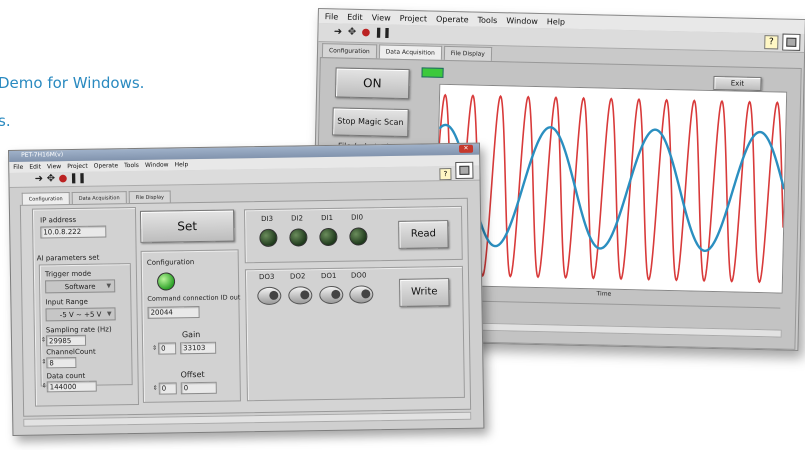 This screenshot has height=450, width=805. What do you see at coordinates (432, 72) in the screenshot?
I see `status-led` at bounding box center [432, 72].